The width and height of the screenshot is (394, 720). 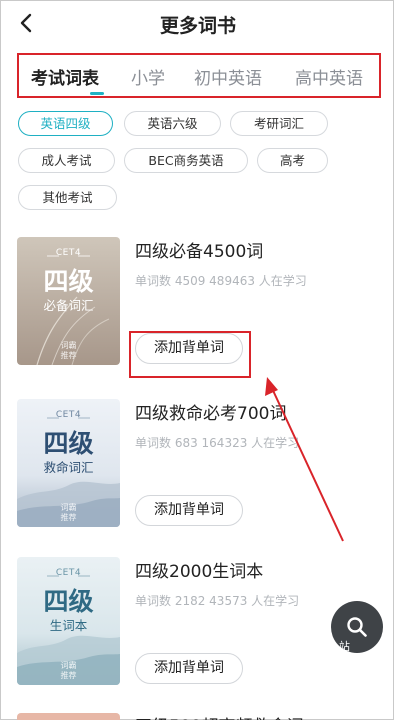 I want to click on page-title: 更多词书, so click(x=197, y=26).